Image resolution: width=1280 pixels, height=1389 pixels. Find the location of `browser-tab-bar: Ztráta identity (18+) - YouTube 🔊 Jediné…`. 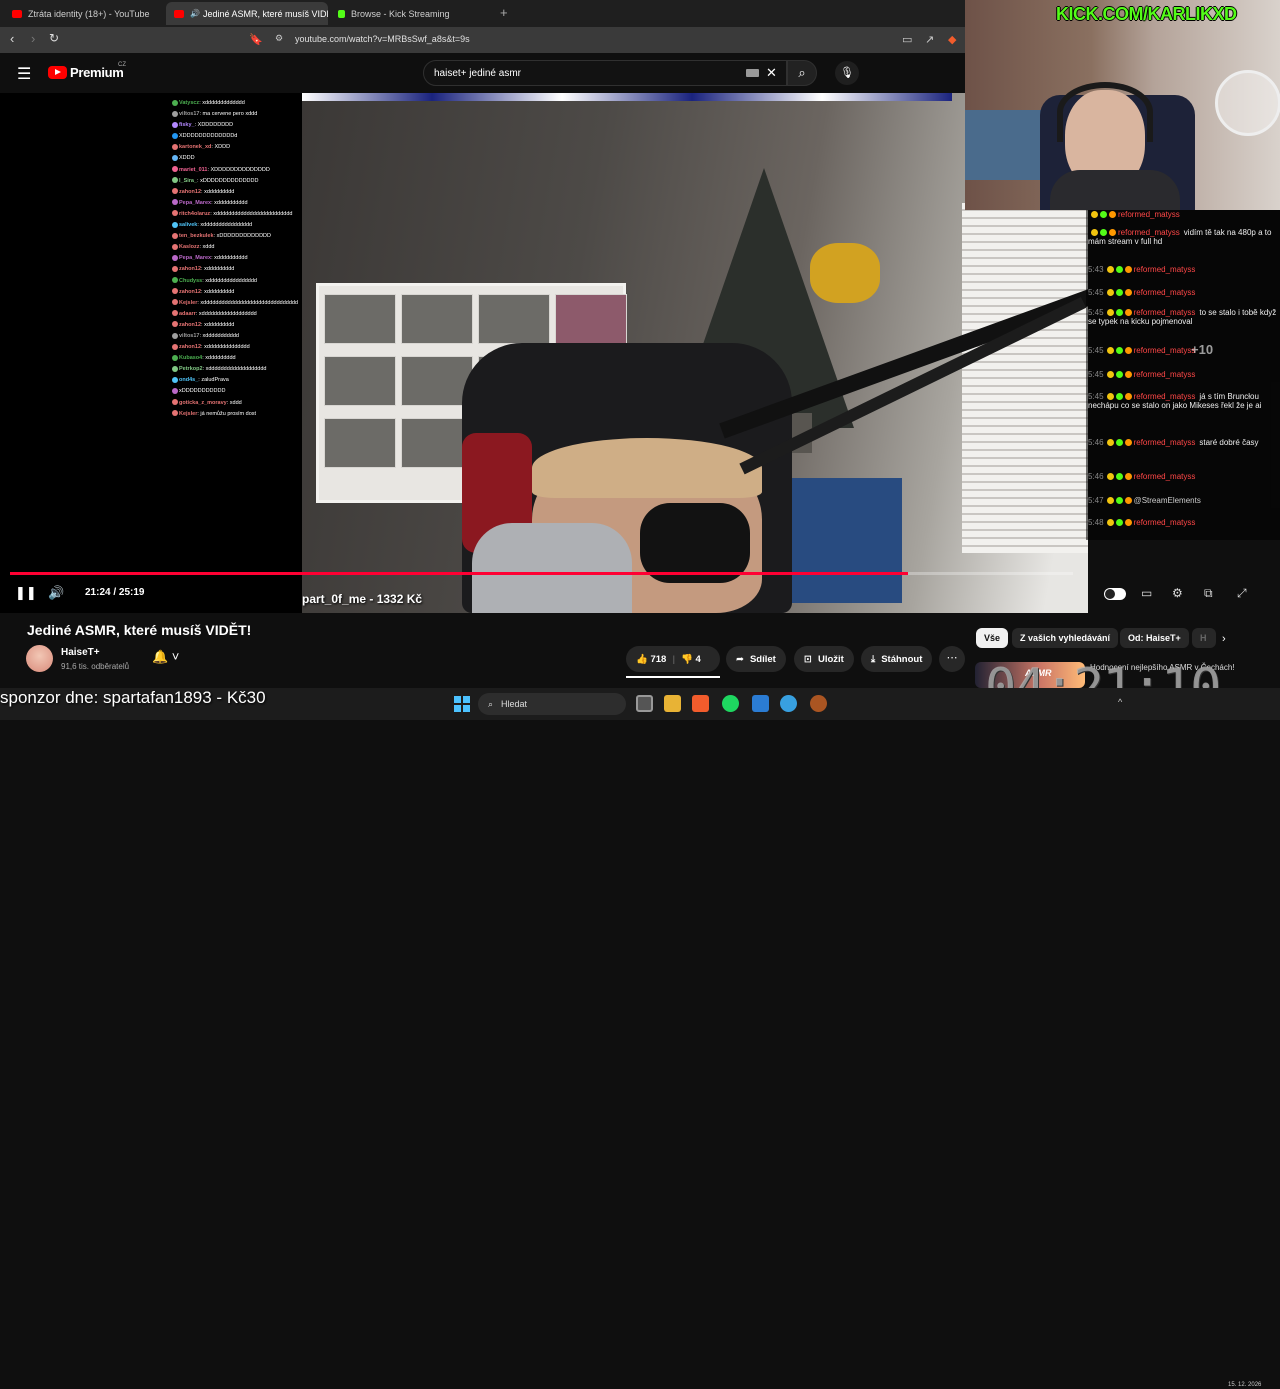

browser-tab-bar: Ztráta identity (18+) - YouTube 🔊 Jediné… is located at coordinates (482, 13).